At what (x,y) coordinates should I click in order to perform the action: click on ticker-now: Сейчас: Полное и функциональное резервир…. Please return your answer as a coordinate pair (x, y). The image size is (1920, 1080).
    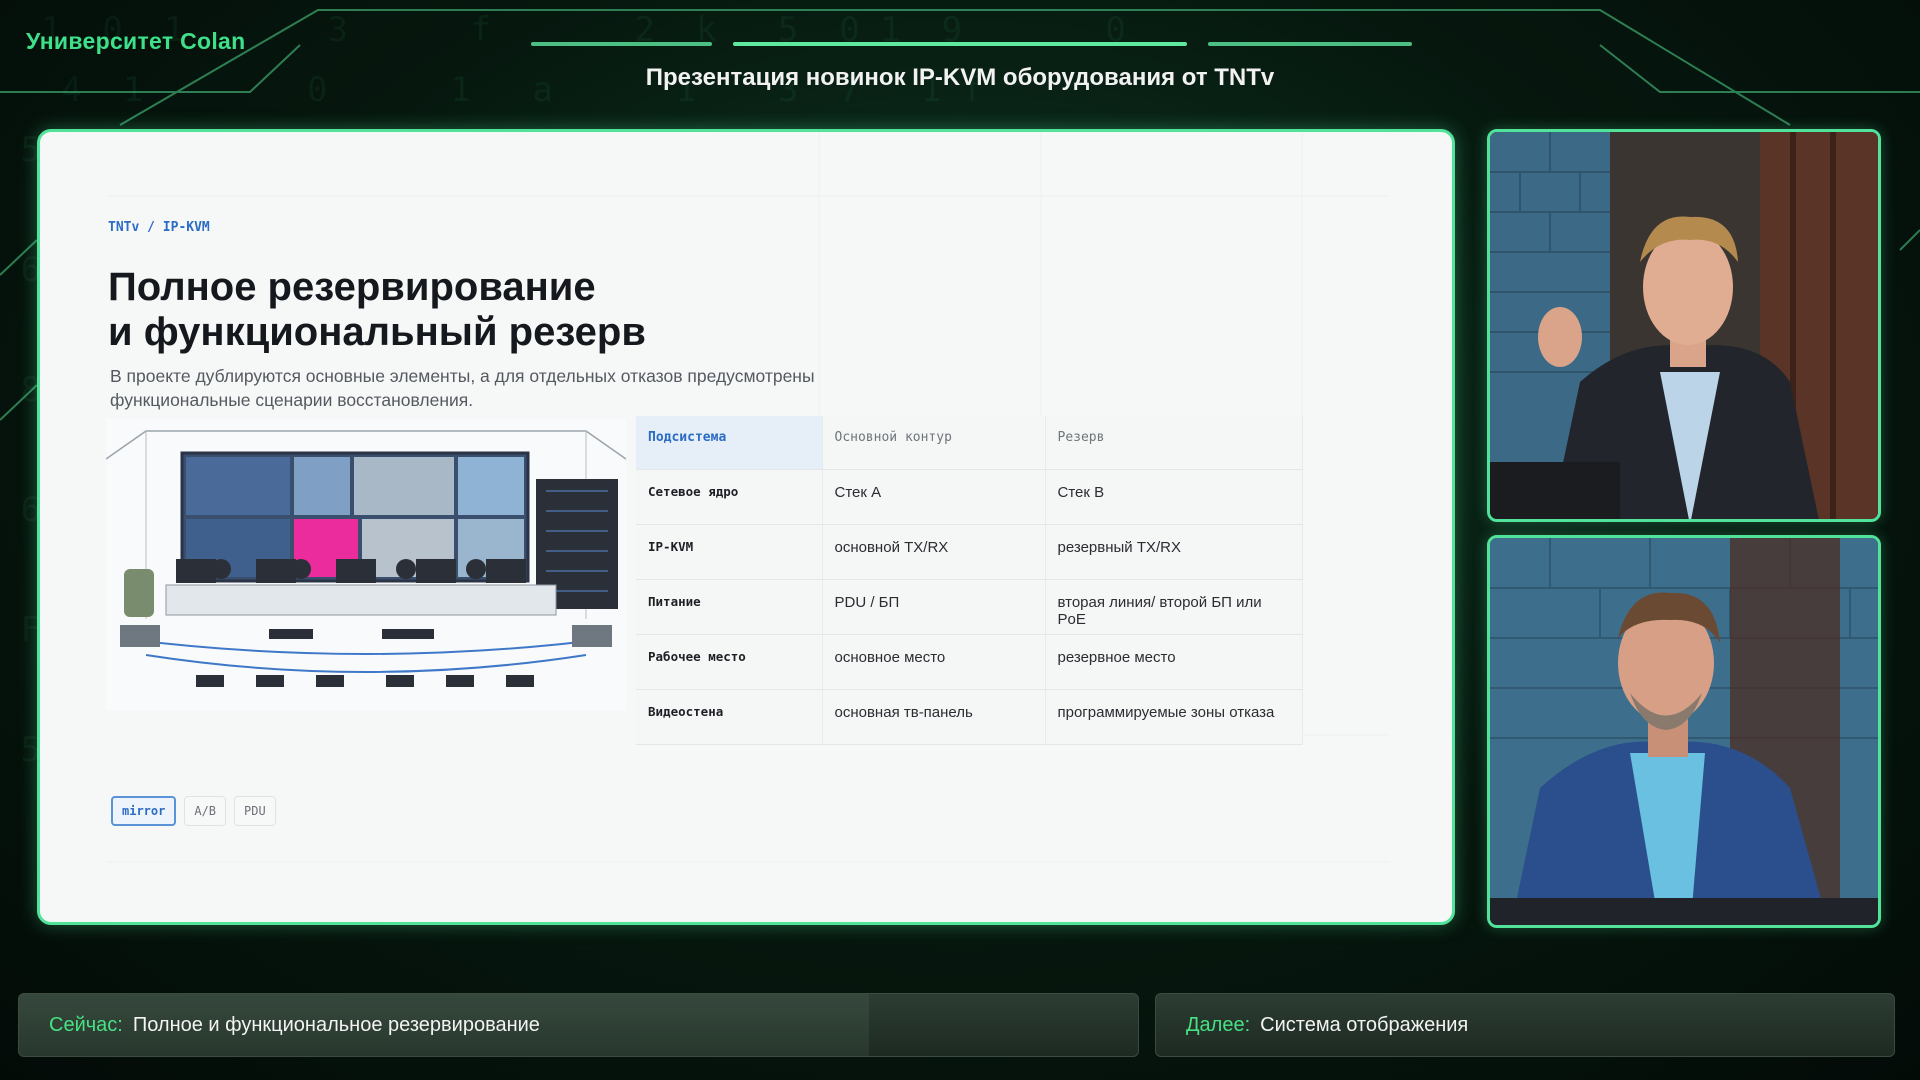
    Looking at the image, I should click on (578, 1025).